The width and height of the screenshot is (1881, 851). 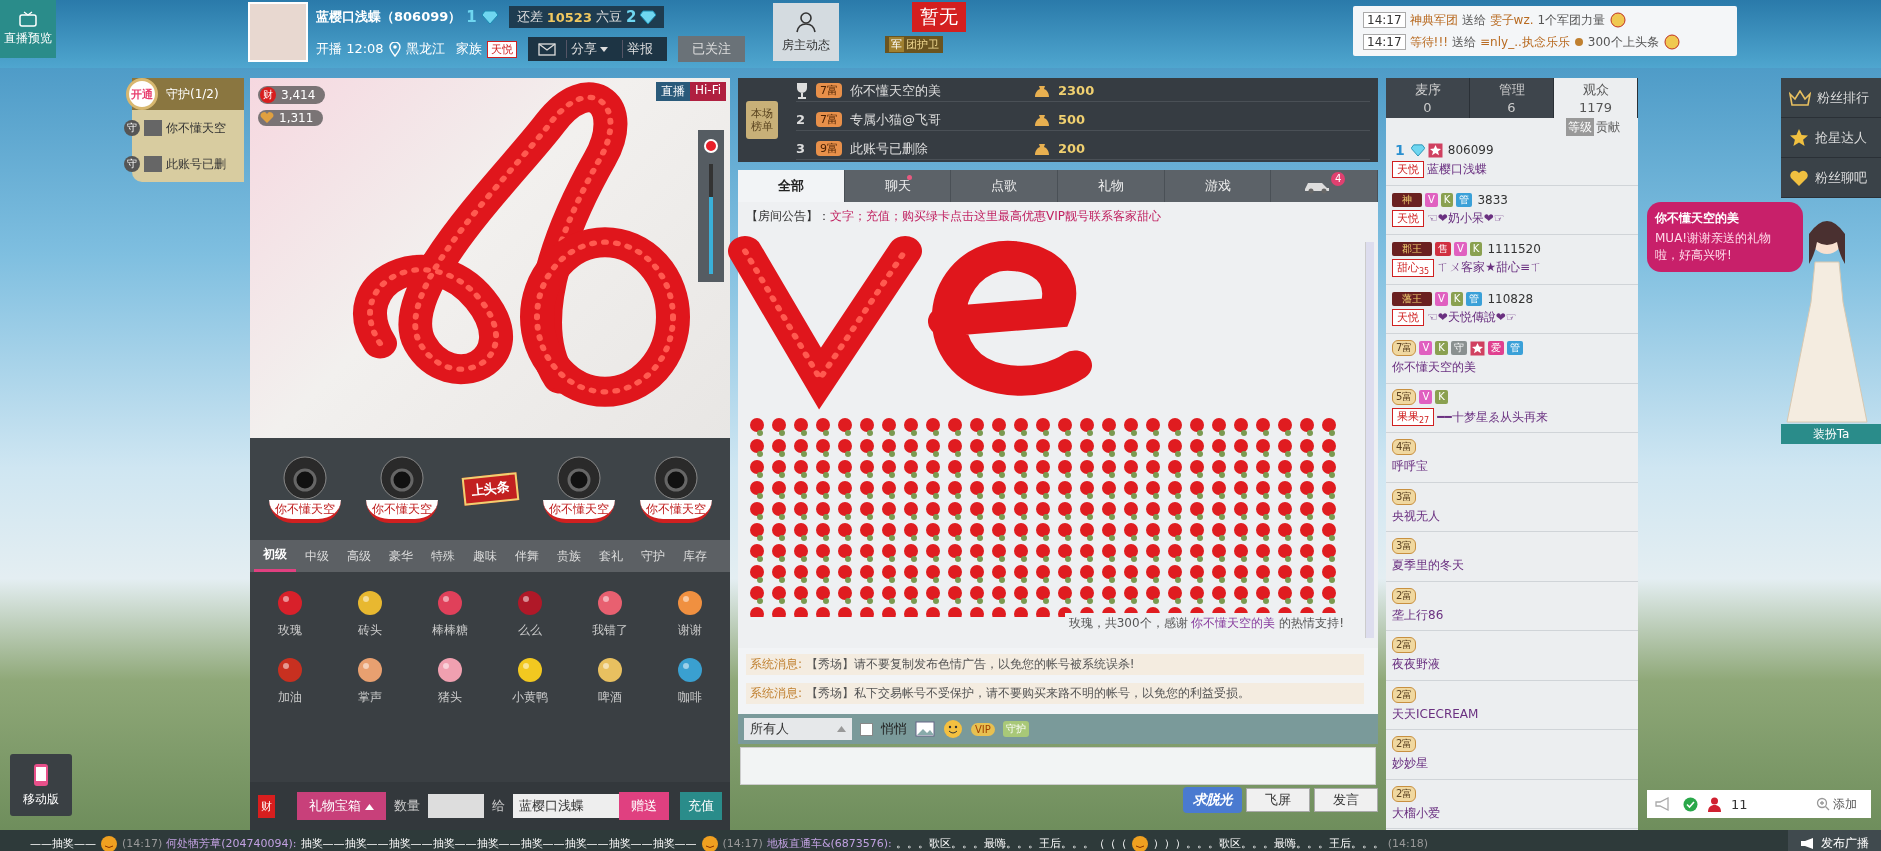 What do you see at coordinates (342, 806) in the screenshot?
I see `gift-box-button: 礼物宝箱` at bounding box center [342, 806].